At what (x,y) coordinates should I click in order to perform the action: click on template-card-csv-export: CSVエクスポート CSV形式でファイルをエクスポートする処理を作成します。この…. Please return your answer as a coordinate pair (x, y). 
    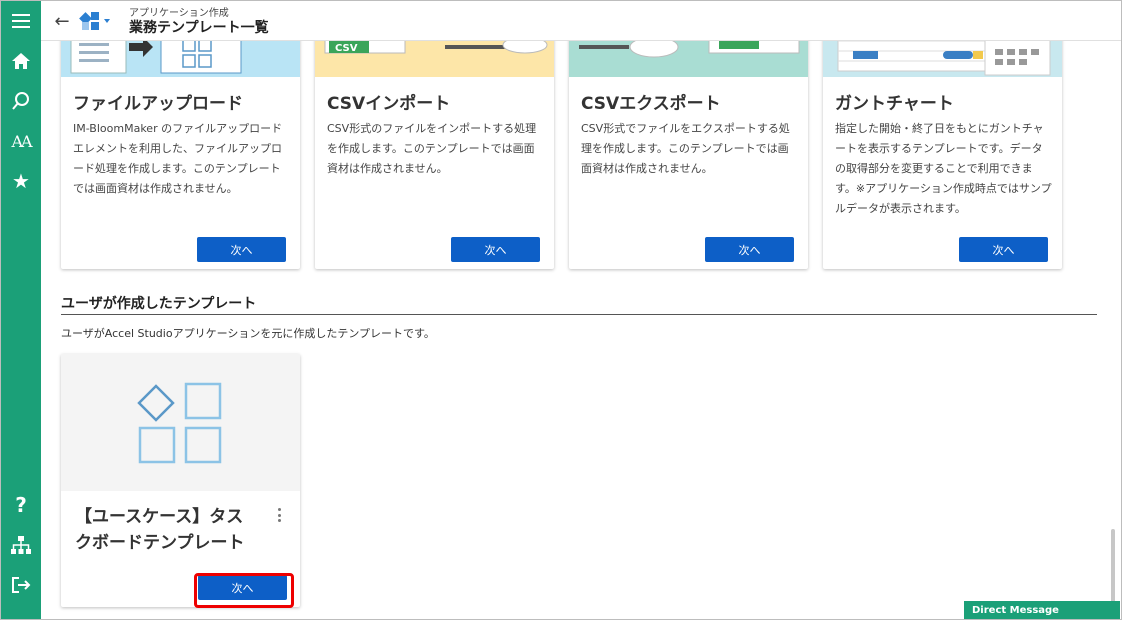
    Looking at the image, I should click on (688, 155).